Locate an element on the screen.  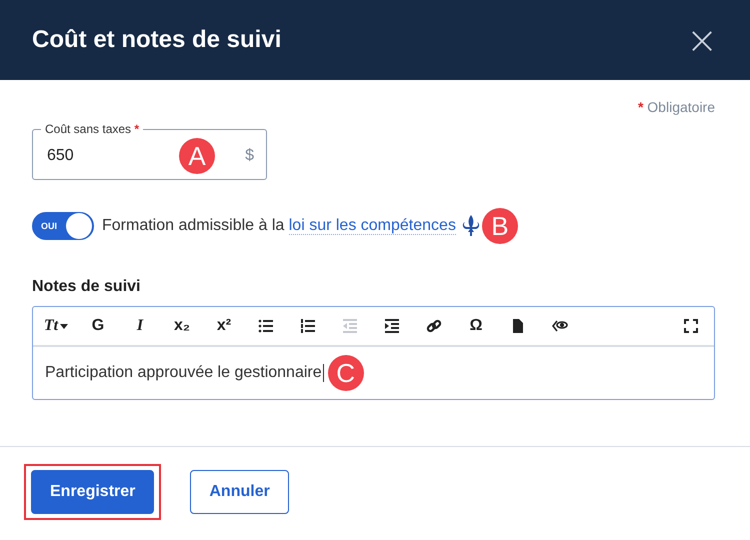
callout-marker: B is located at coordinates (500, 226).